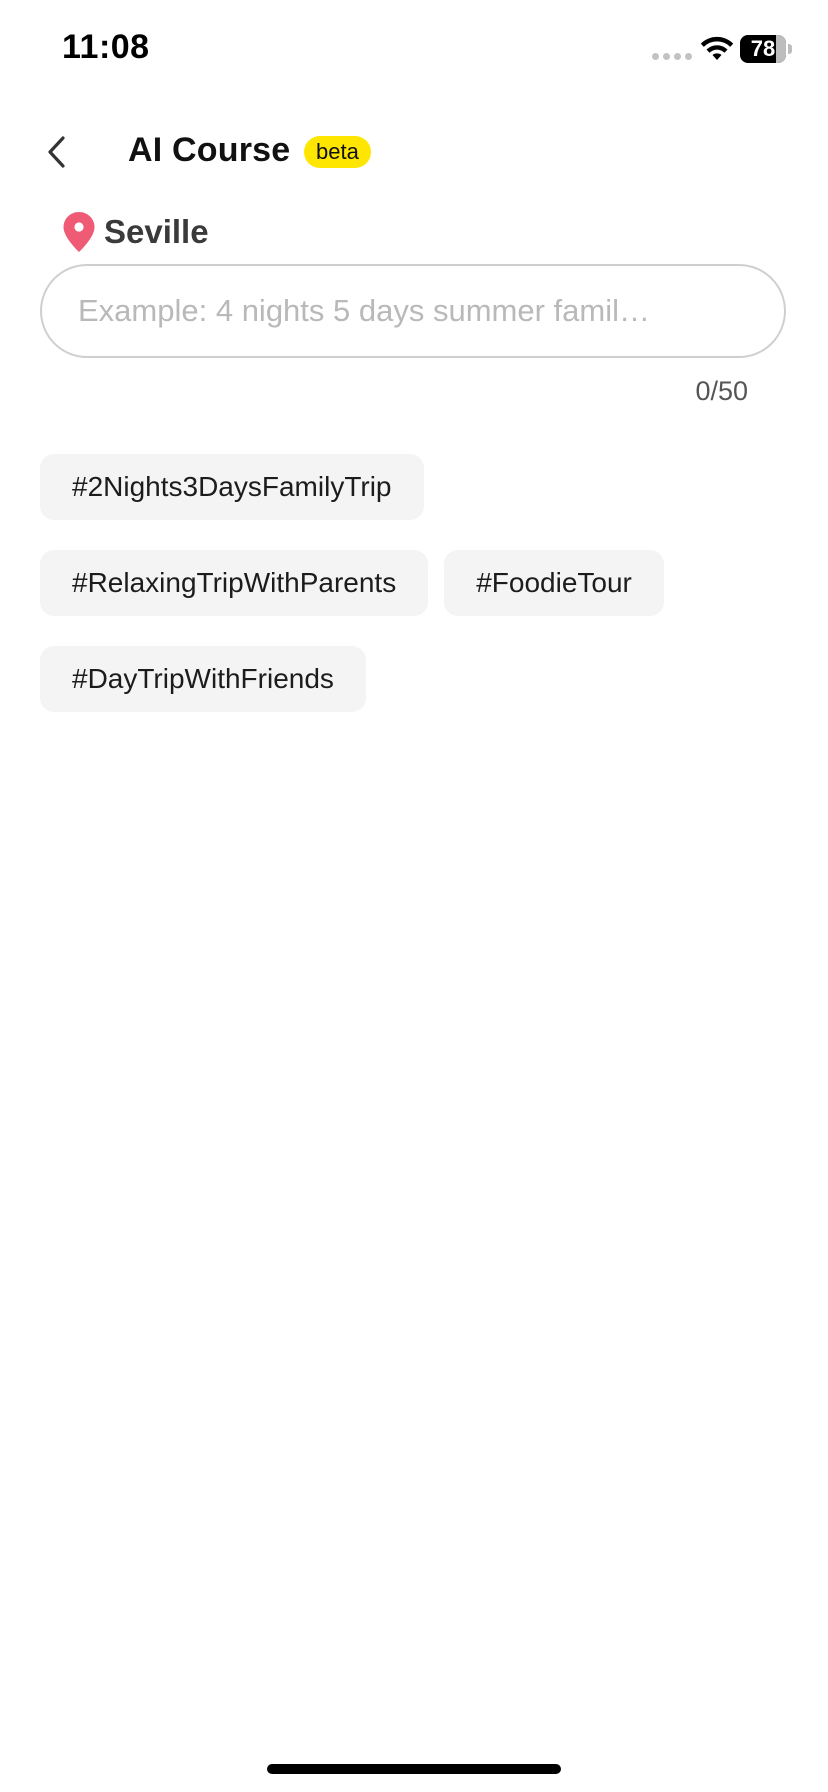  I want to click on chevron-left-icon, so click(56, 152).